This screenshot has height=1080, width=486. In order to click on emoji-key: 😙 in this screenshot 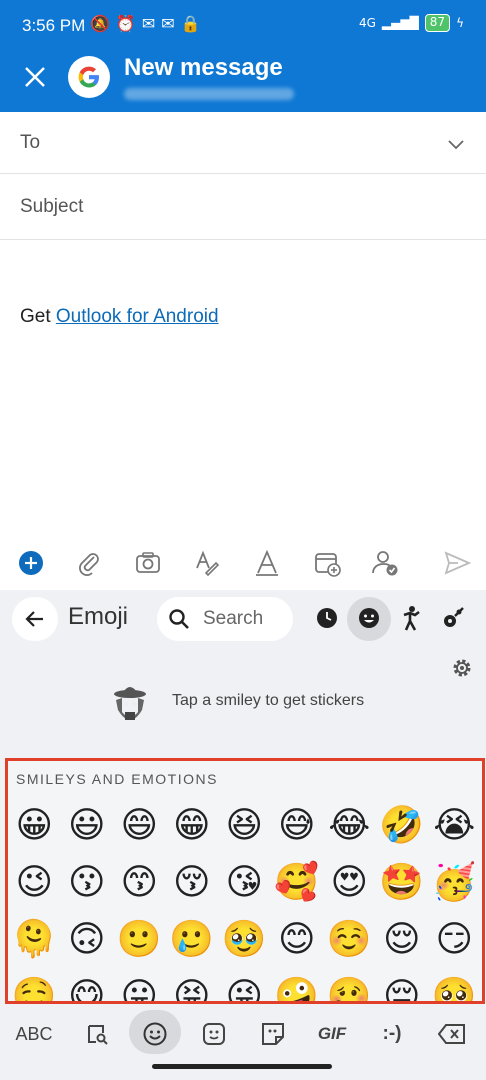, I will do `click(139, 882)`.